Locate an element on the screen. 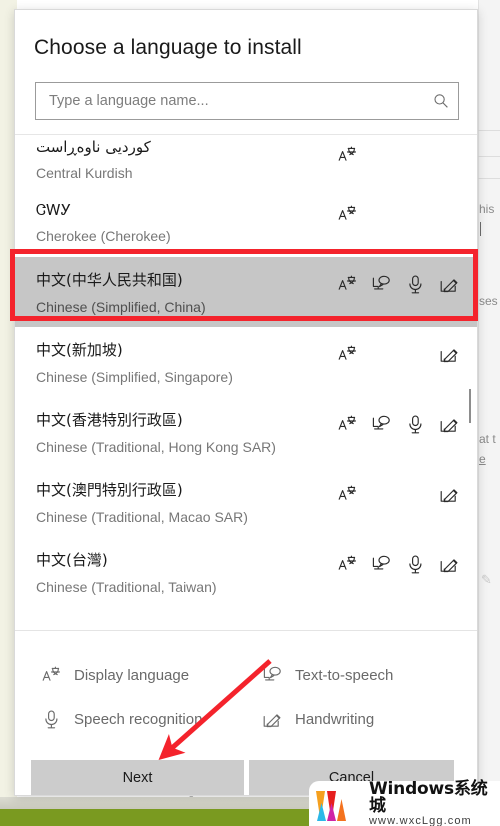 Image resolution: width=500 pixels, height=826 pixels. legend-item-label: Display language is located at coordinates (132, 675).